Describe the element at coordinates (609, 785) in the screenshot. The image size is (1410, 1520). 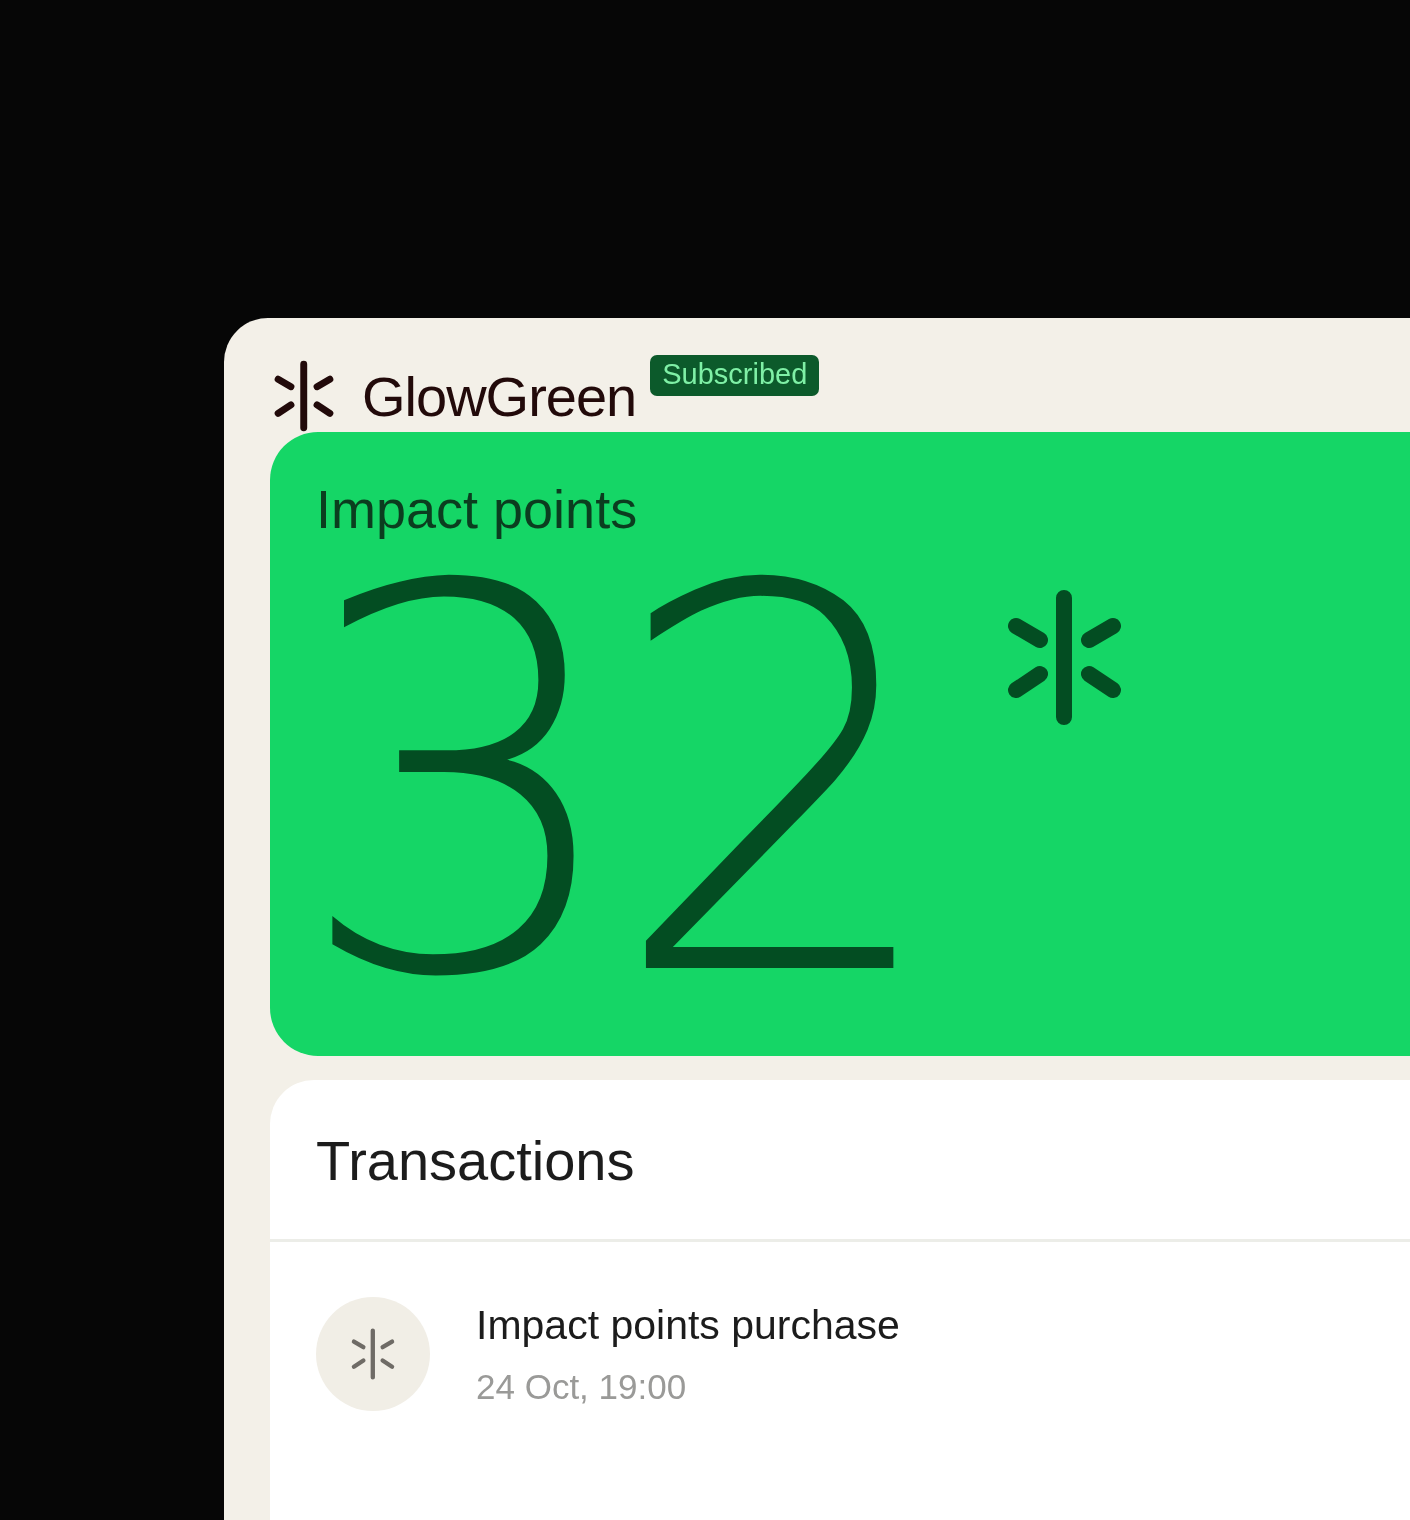
I see `points-value: 32` at that location.